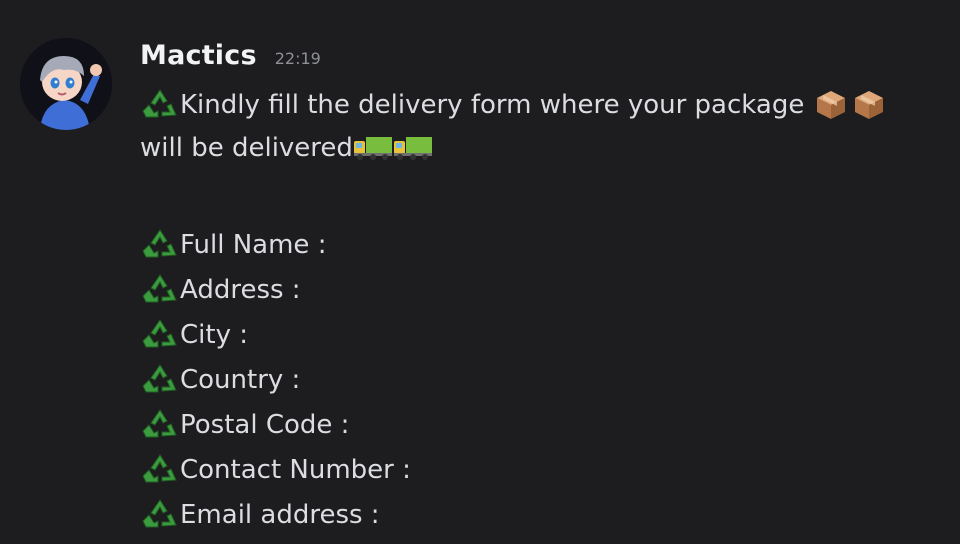 Image resolution: width=960 pixels, height=544 pixels. What do you see at coordinates (540, 60) in the screenshot?
I see `message-header: Mactics 22:19` at bounding box center [540, 60].